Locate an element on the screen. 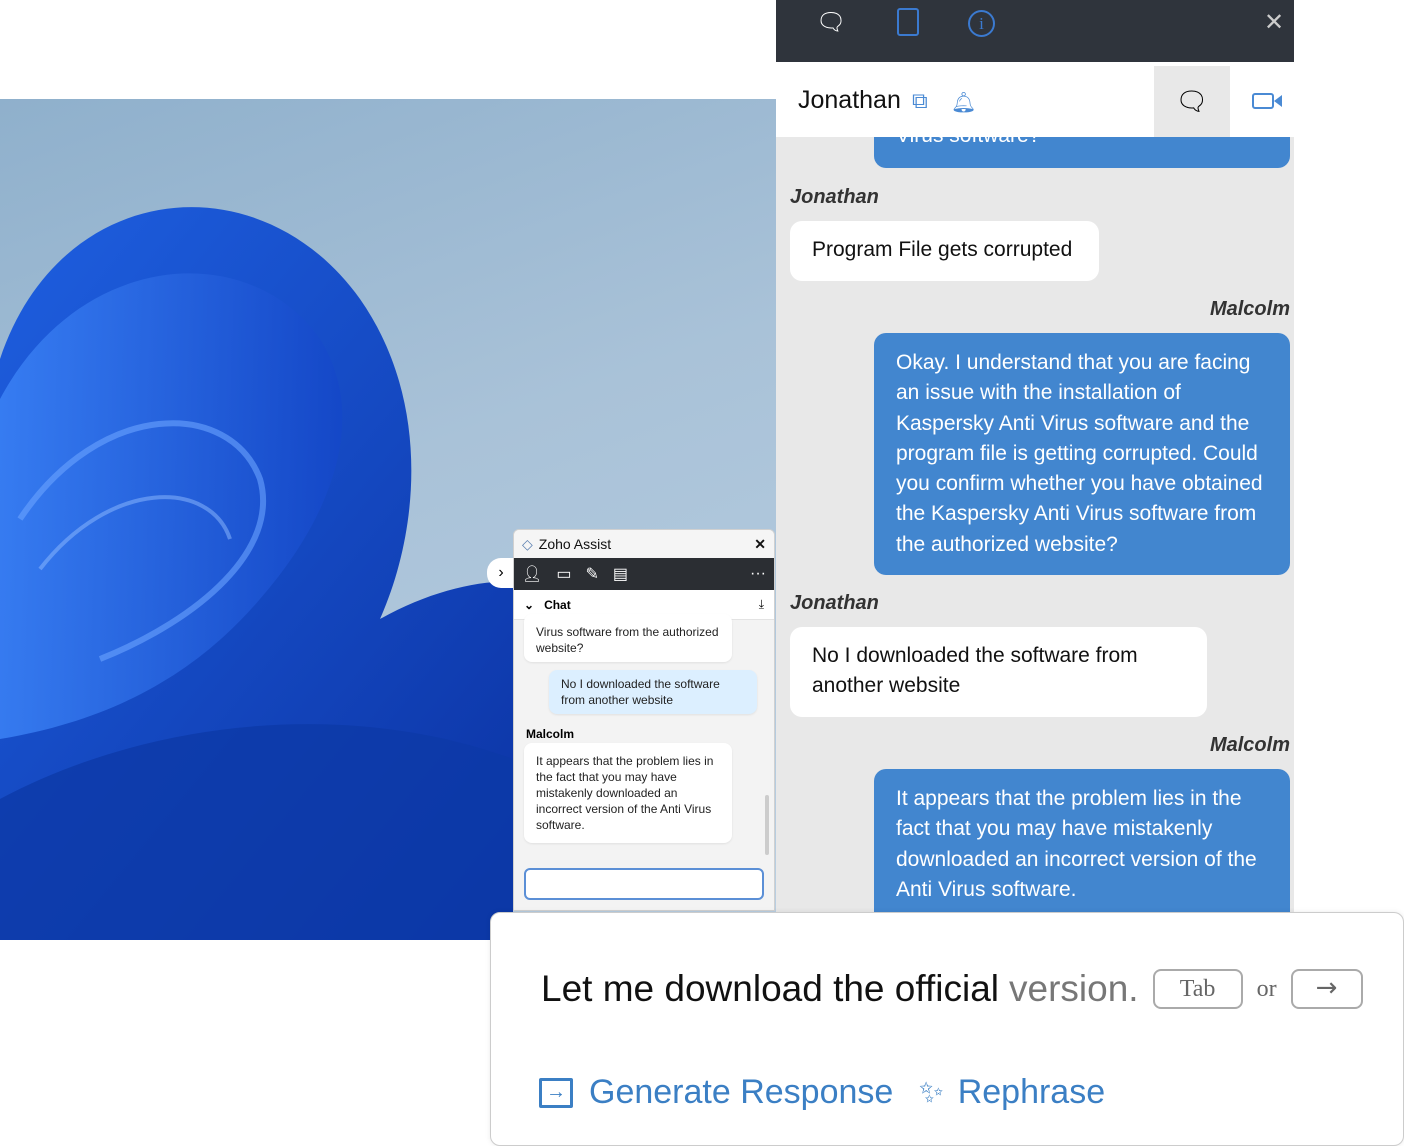 This screenshot has width=1404, height=1146. suggestion-typed-text: Let me download the official is located at coordinates (770, 988).